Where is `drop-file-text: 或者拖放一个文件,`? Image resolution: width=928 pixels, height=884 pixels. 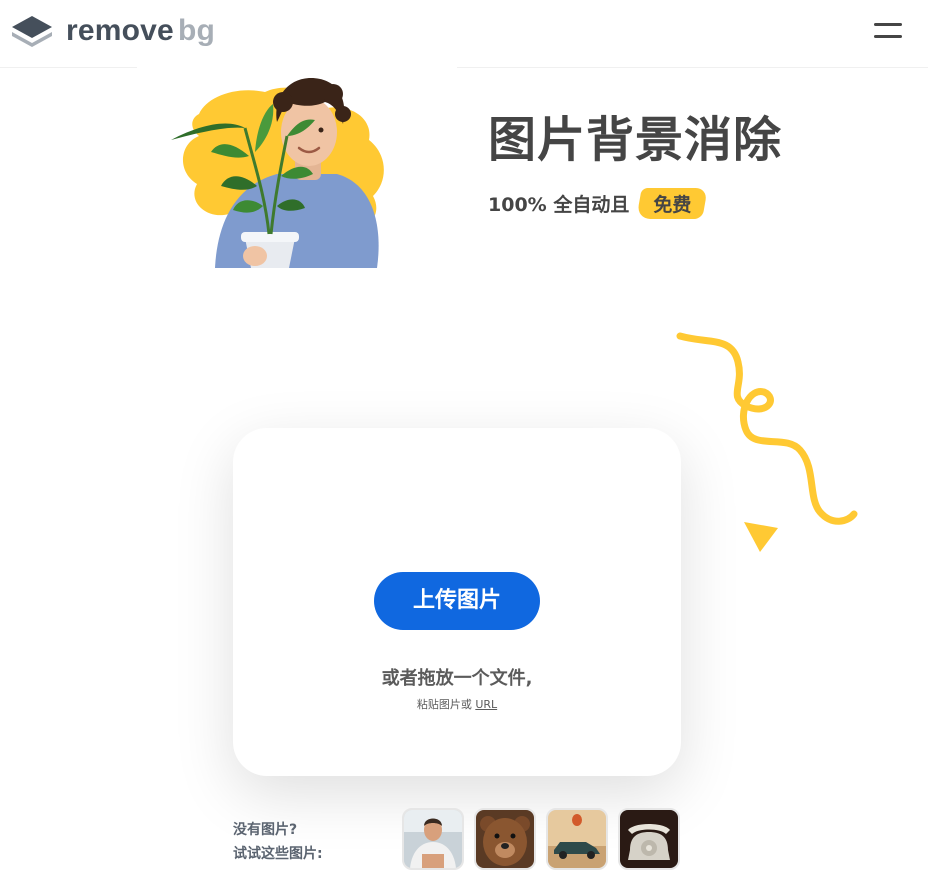
drop-file-text: 或者拖放一个文件, is located at coordinates (457, 678).